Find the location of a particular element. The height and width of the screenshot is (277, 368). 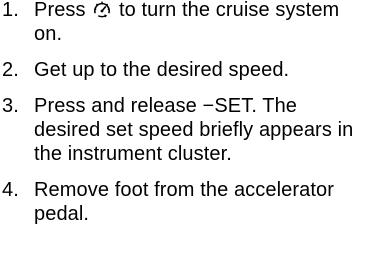

step-4-number: 4. is located at coordinates (10, 190).